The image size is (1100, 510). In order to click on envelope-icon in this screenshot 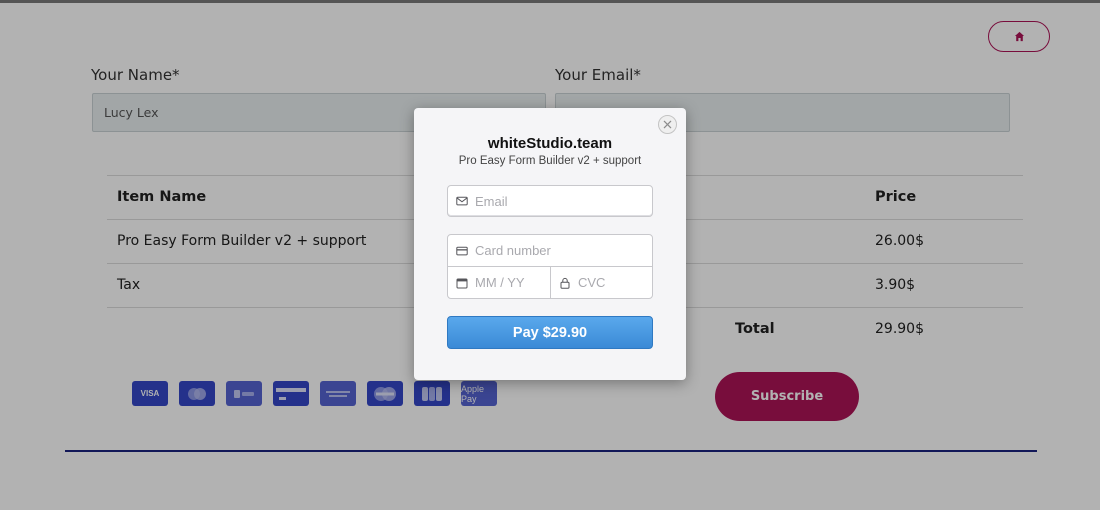, I will do `click(462, 201)`.